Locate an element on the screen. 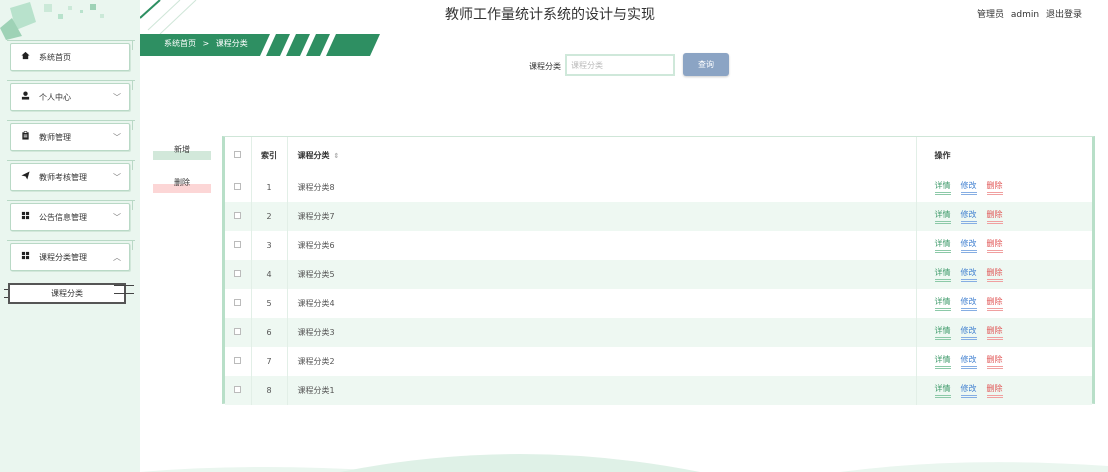  logo-decoration is located at coordinates (52, 21).